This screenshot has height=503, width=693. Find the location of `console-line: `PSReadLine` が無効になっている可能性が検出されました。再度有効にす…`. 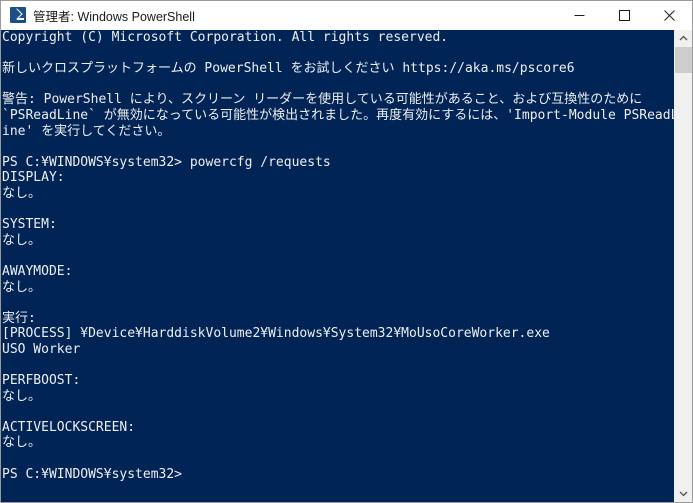

console-line: `PSReadLine` が無効になっている可能性が検出されました。再度有効にす… is located at coordinates (338, 115).